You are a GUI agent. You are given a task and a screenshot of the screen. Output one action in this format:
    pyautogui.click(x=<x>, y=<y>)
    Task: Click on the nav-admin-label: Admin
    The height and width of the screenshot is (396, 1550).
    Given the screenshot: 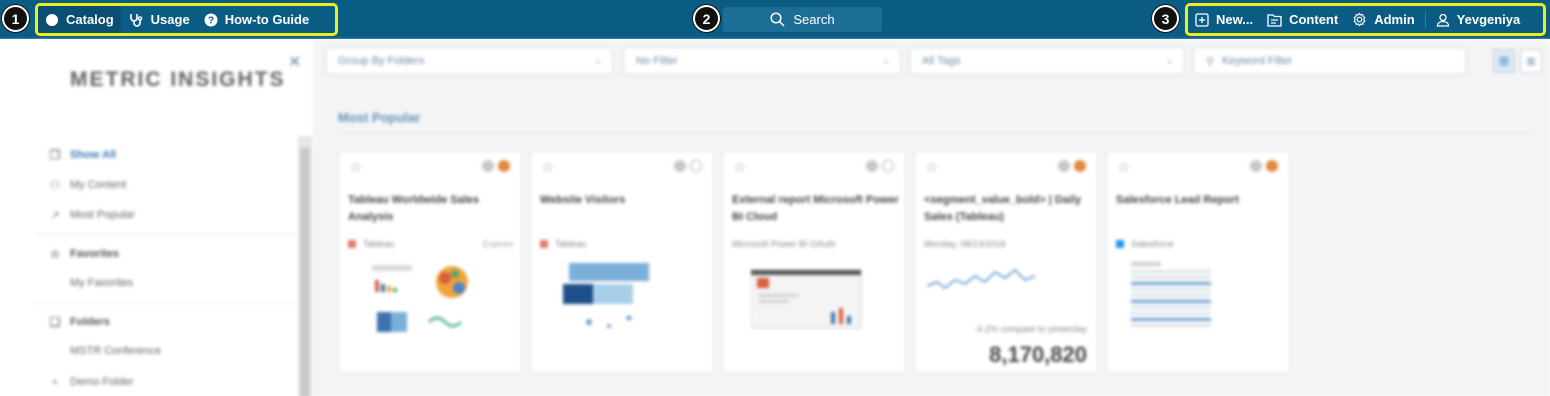 What is the action you would take?
    pyautogui.click(x=1394, y=19)
    